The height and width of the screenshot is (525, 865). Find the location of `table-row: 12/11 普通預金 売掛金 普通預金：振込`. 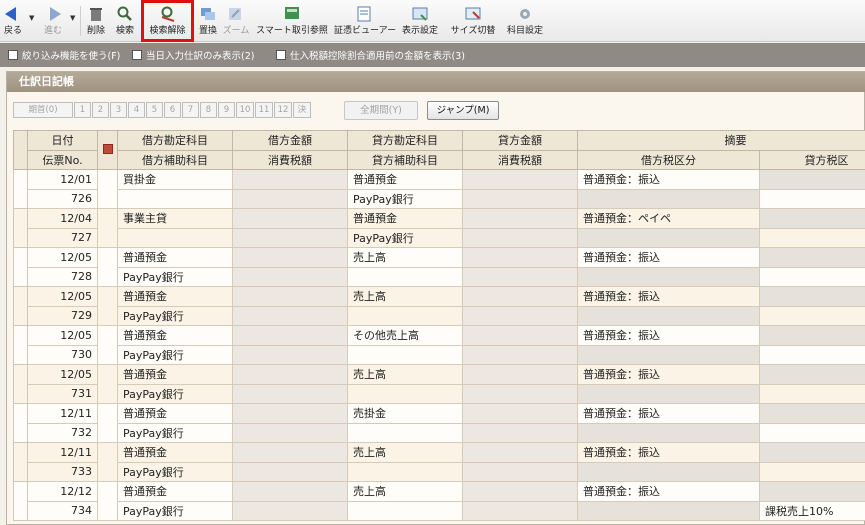

table-row: 12/11 普通預金 売掛金 普通預金：振込 is located at coordinates (439, 423).